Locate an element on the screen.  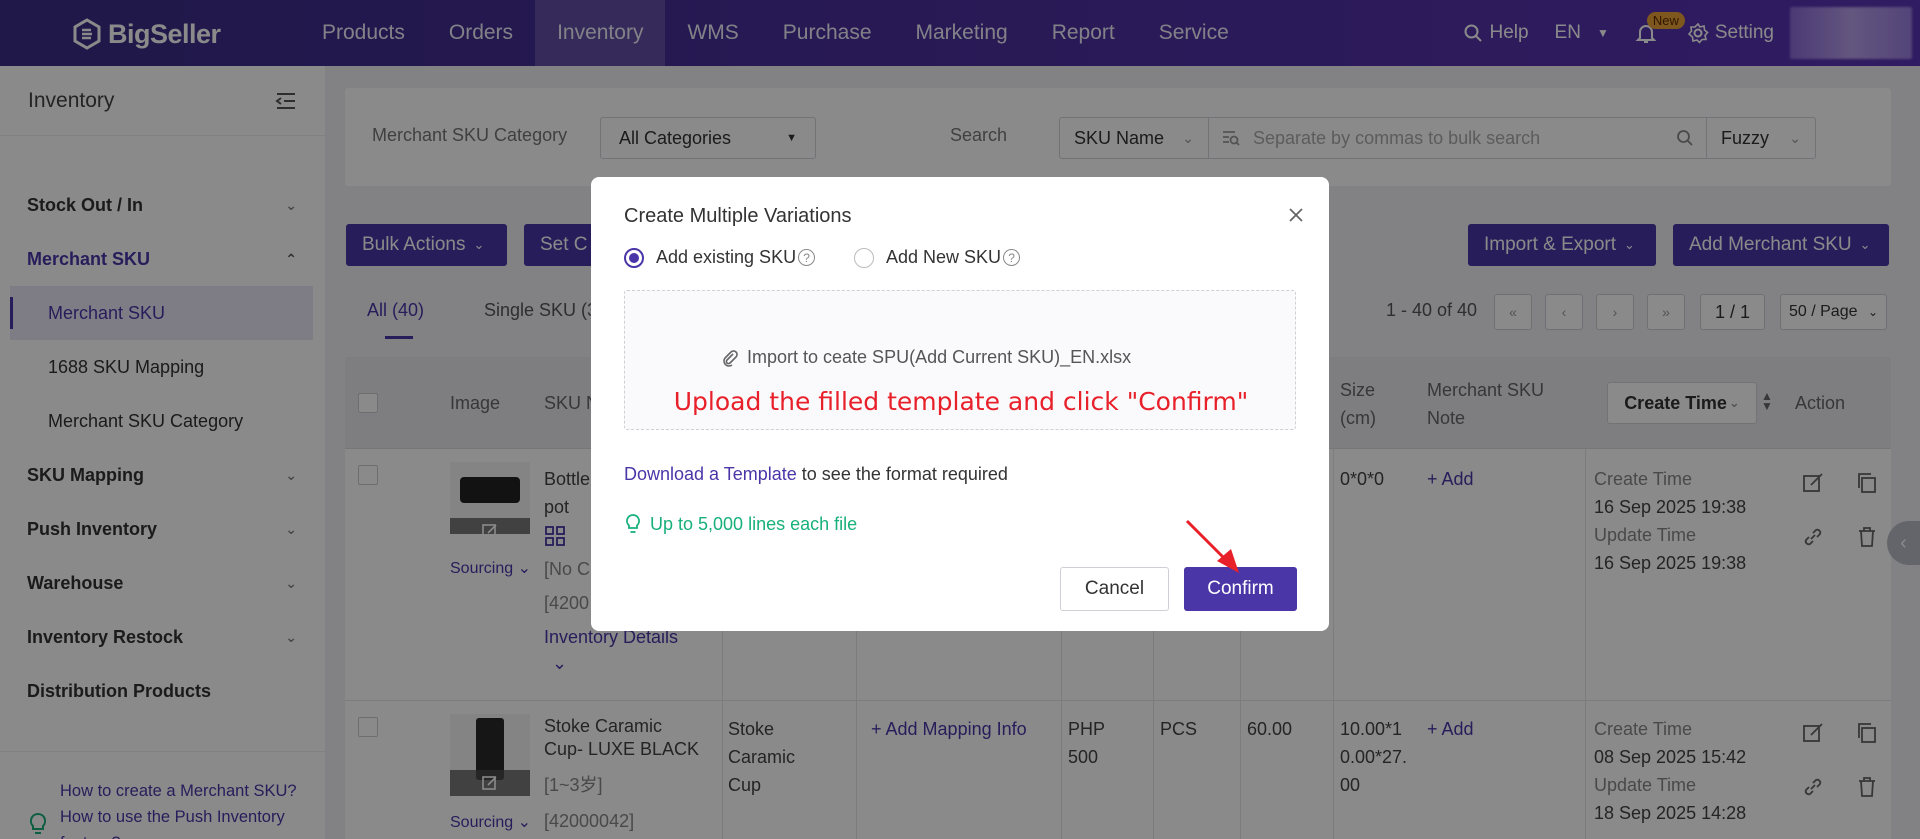
option-new-label: Add New SKU is located at coordinates (944, 257).